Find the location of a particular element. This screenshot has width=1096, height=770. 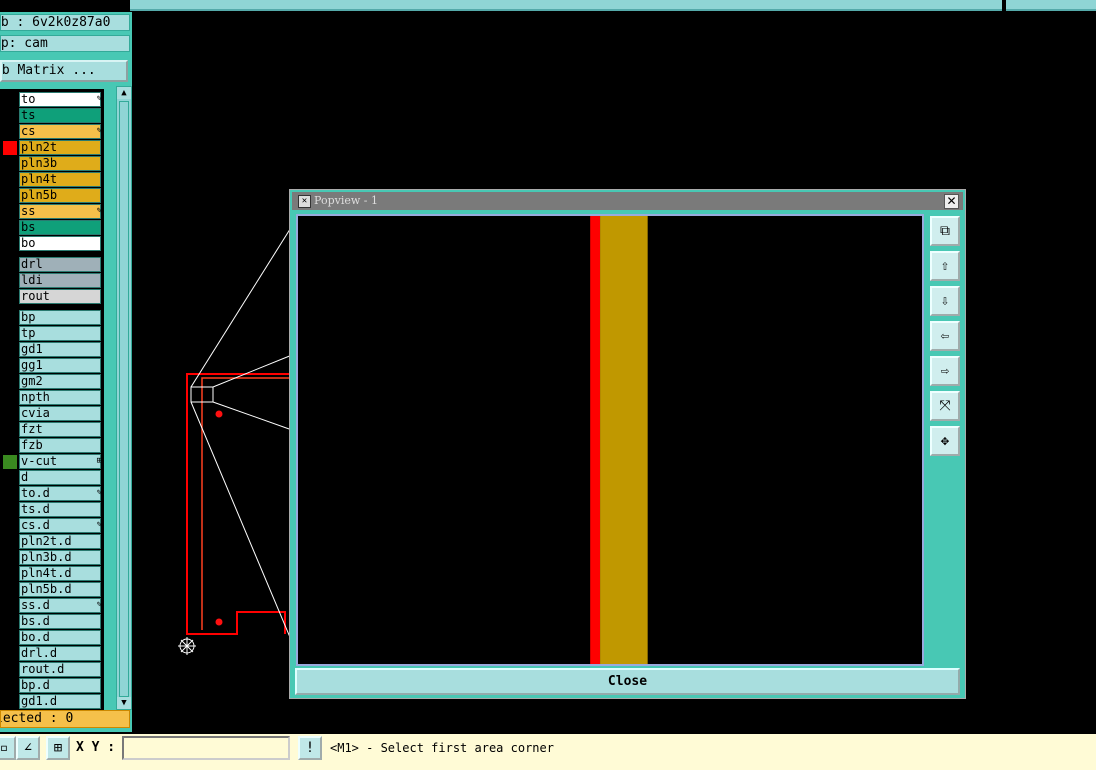

layer-row: ldi is located at coordinates (52, 281).